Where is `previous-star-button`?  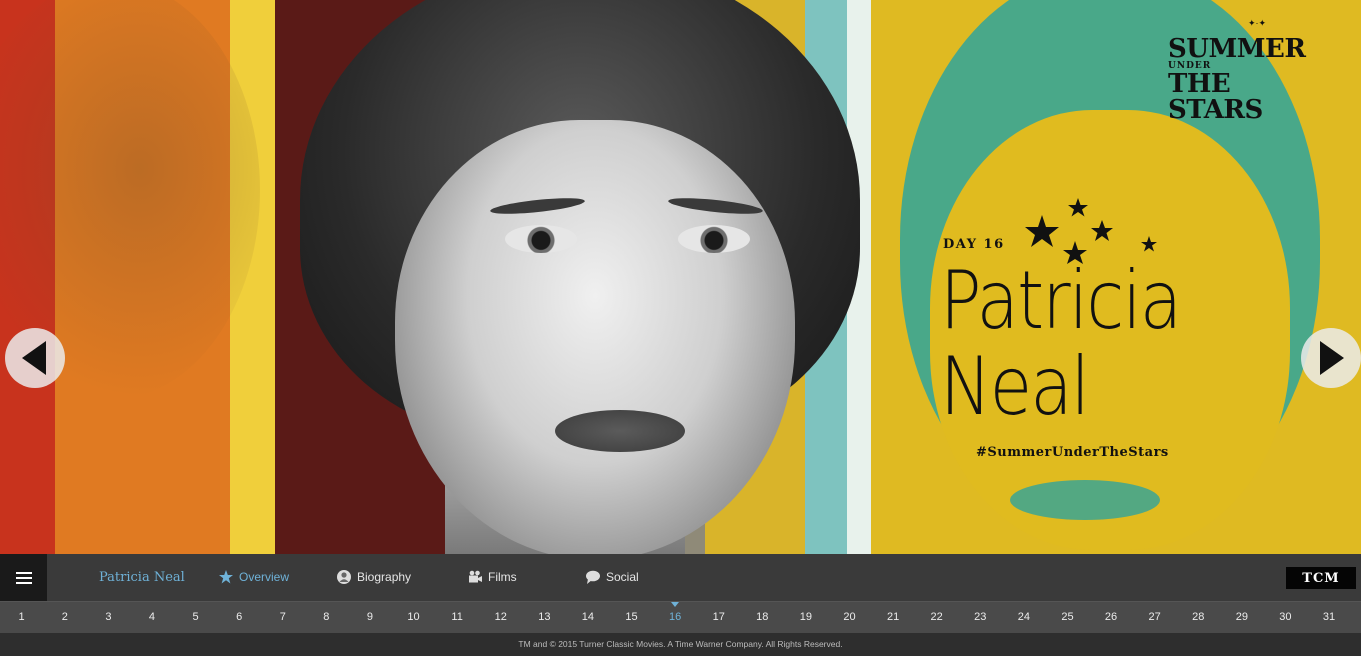
previous-star-button is located at coordinates (35, 358).